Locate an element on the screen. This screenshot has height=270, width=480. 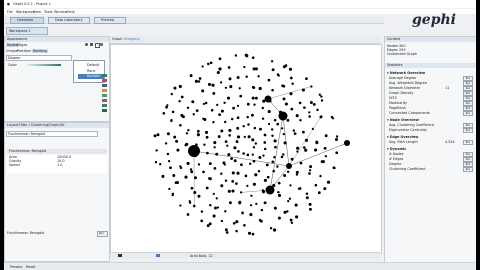
preview-mode-button: Preview is located at coordinates (110, 20).